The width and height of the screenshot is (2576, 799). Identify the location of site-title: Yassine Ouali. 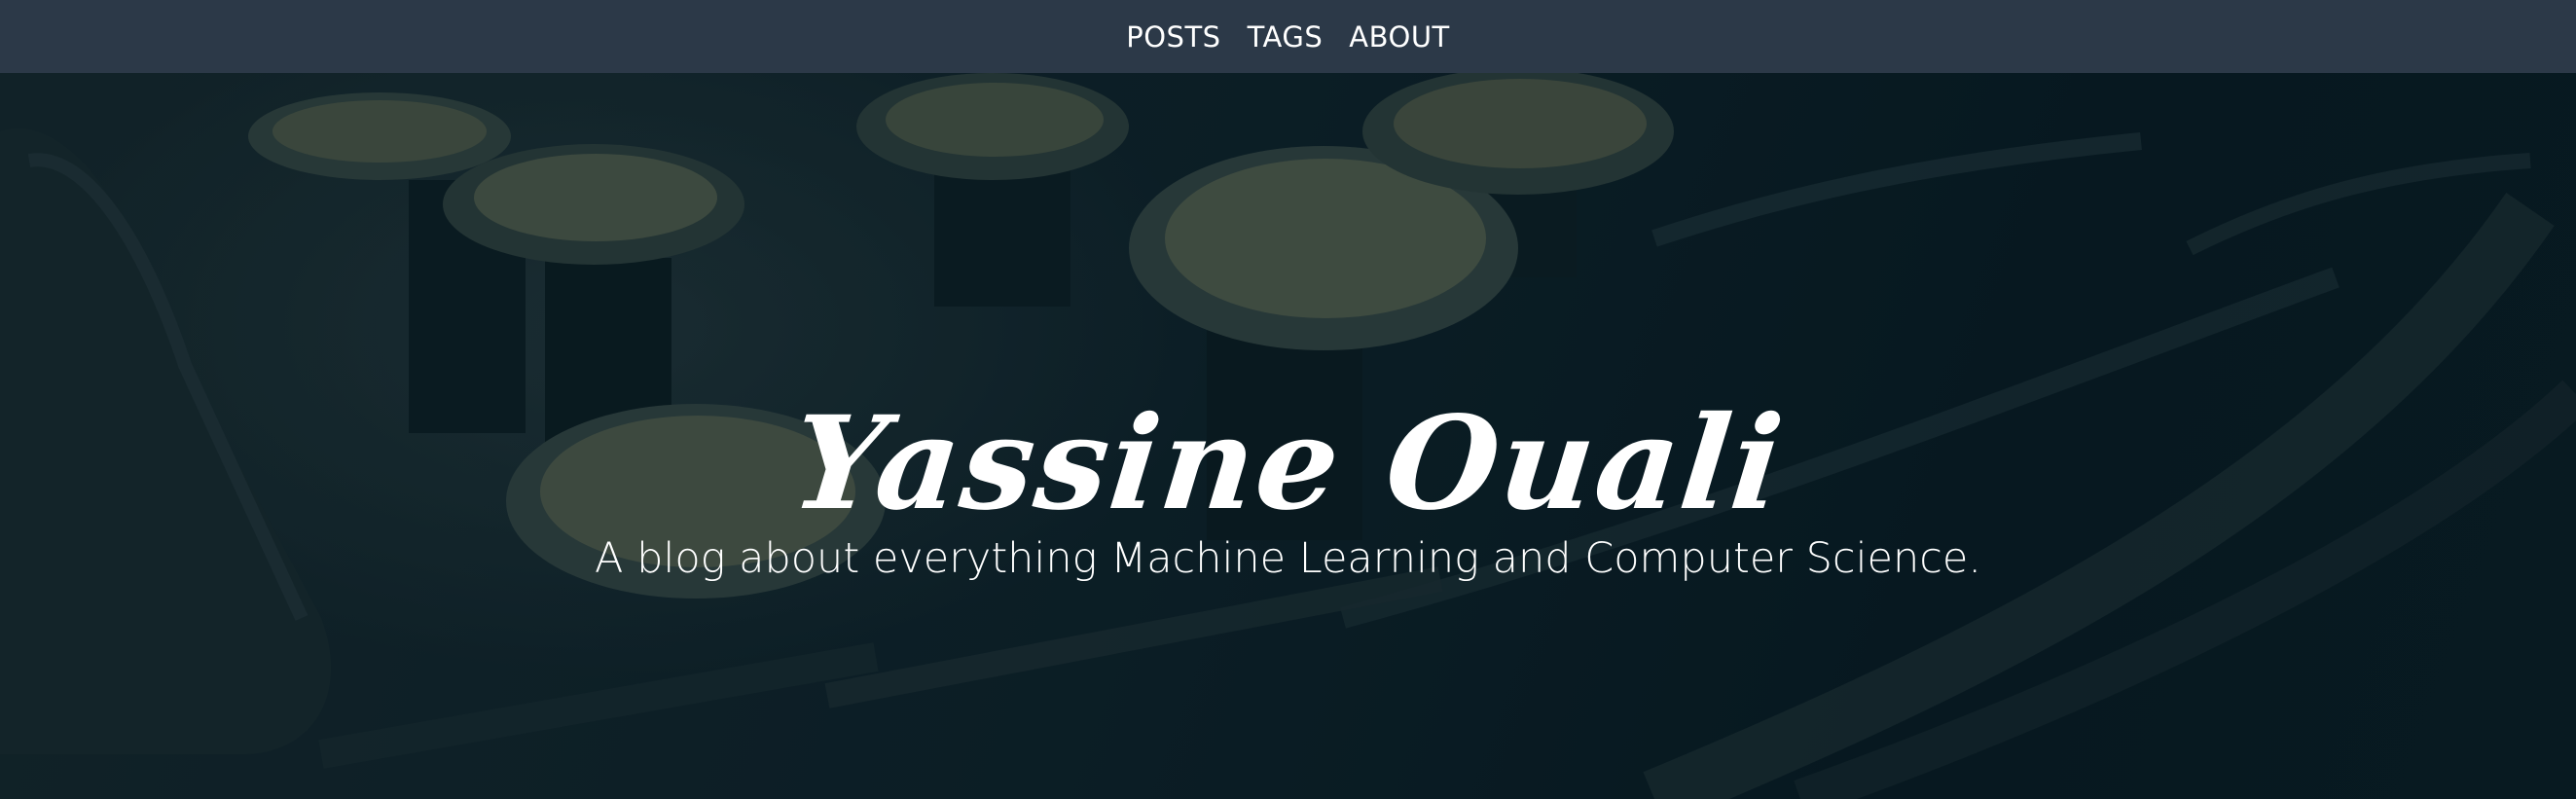
(1288, 464).